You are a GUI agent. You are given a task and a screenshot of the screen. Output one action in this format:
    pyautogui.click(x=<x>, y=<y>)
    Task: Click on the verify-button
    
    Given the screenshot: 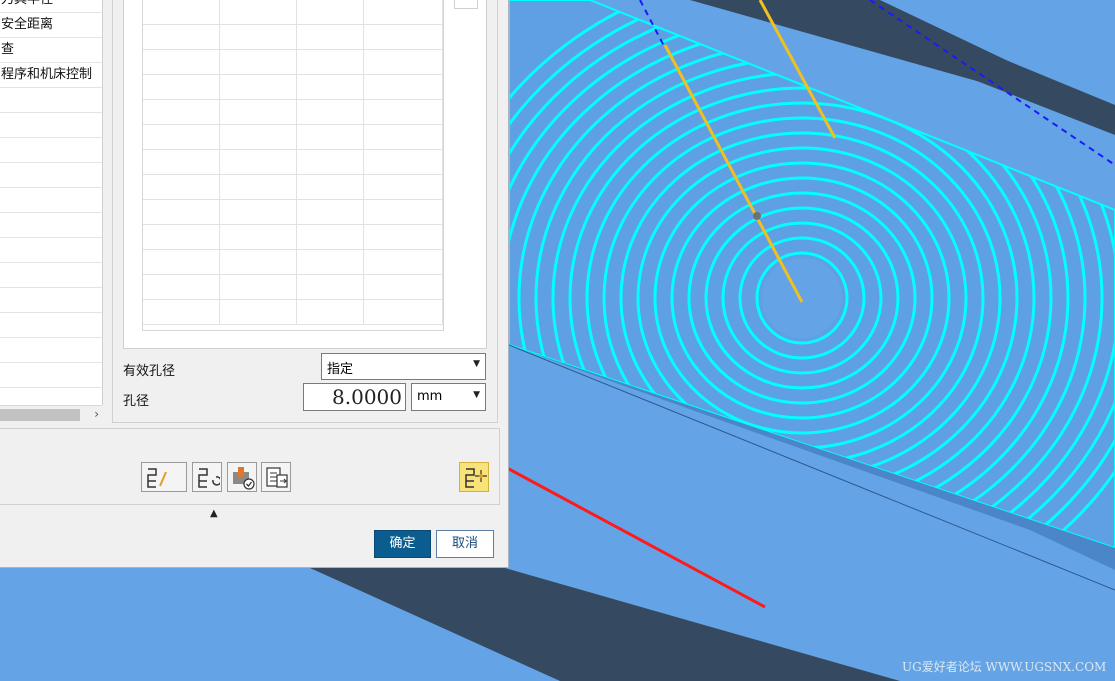 What is the action you would take?
    pyautogui.click(x=242, y=477)
    